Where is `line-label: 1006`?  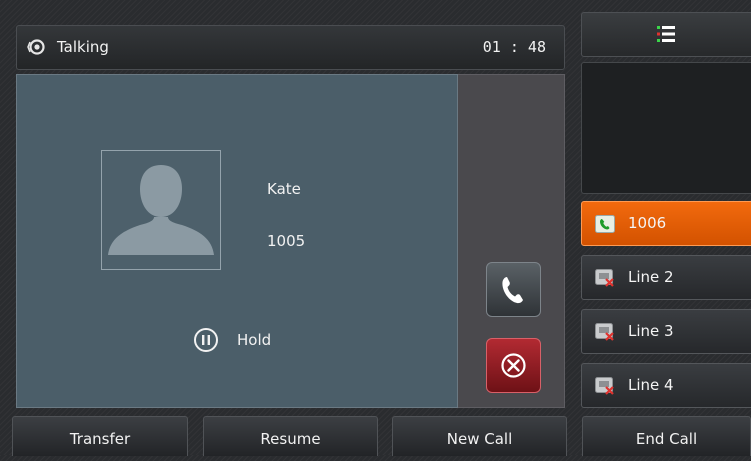
line-label: 1006 is located at coordinates (647, 223).